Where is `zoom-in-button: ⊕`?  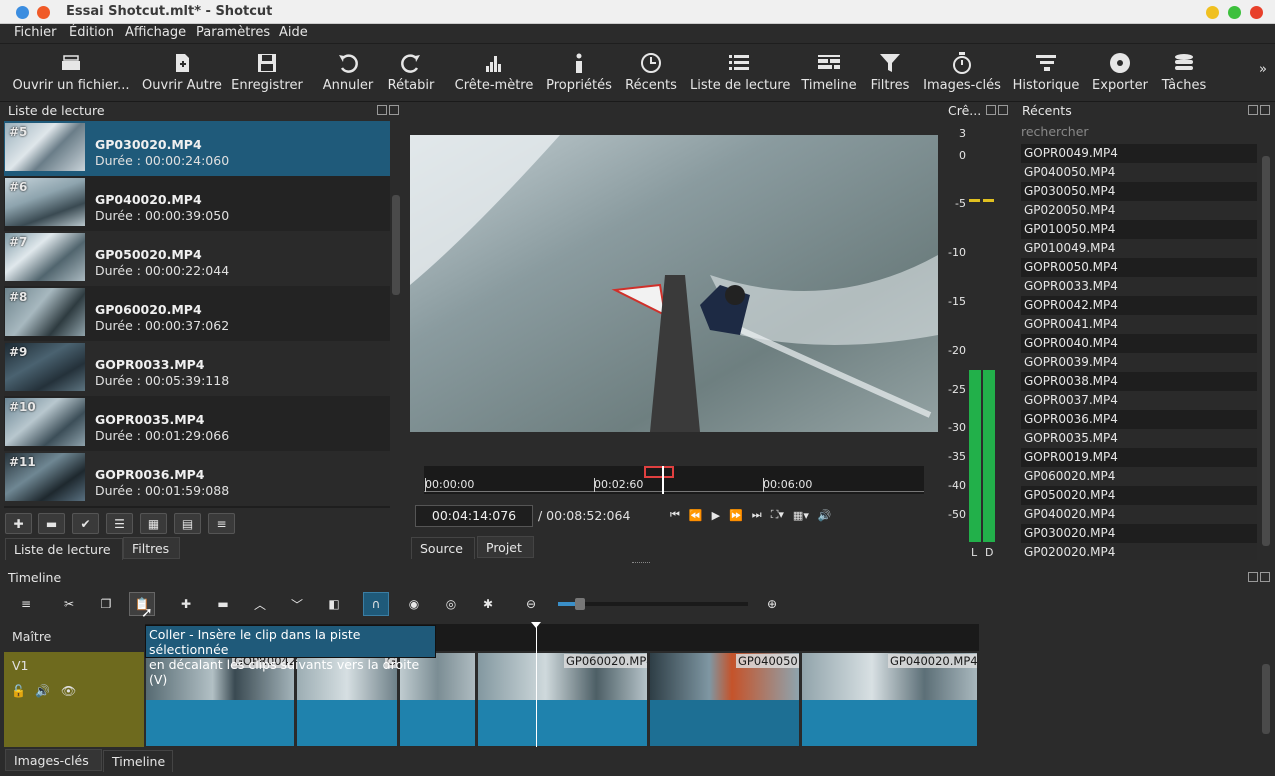 zoom-in-button: ⊕ is located at coordinates (772, 604).